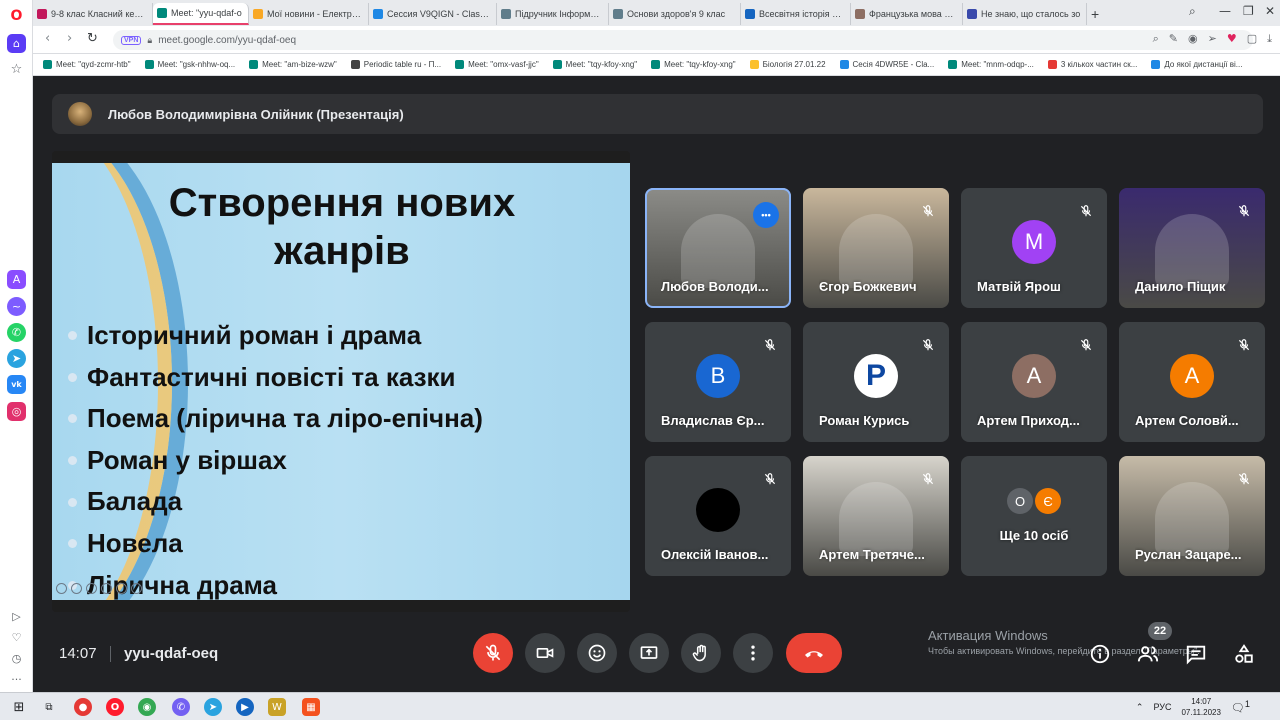 The image size is (1280, 720). Describe the element at coordinates (115, 707) in the screenshot. I see `opera-taskbar-icon: O` at that location.